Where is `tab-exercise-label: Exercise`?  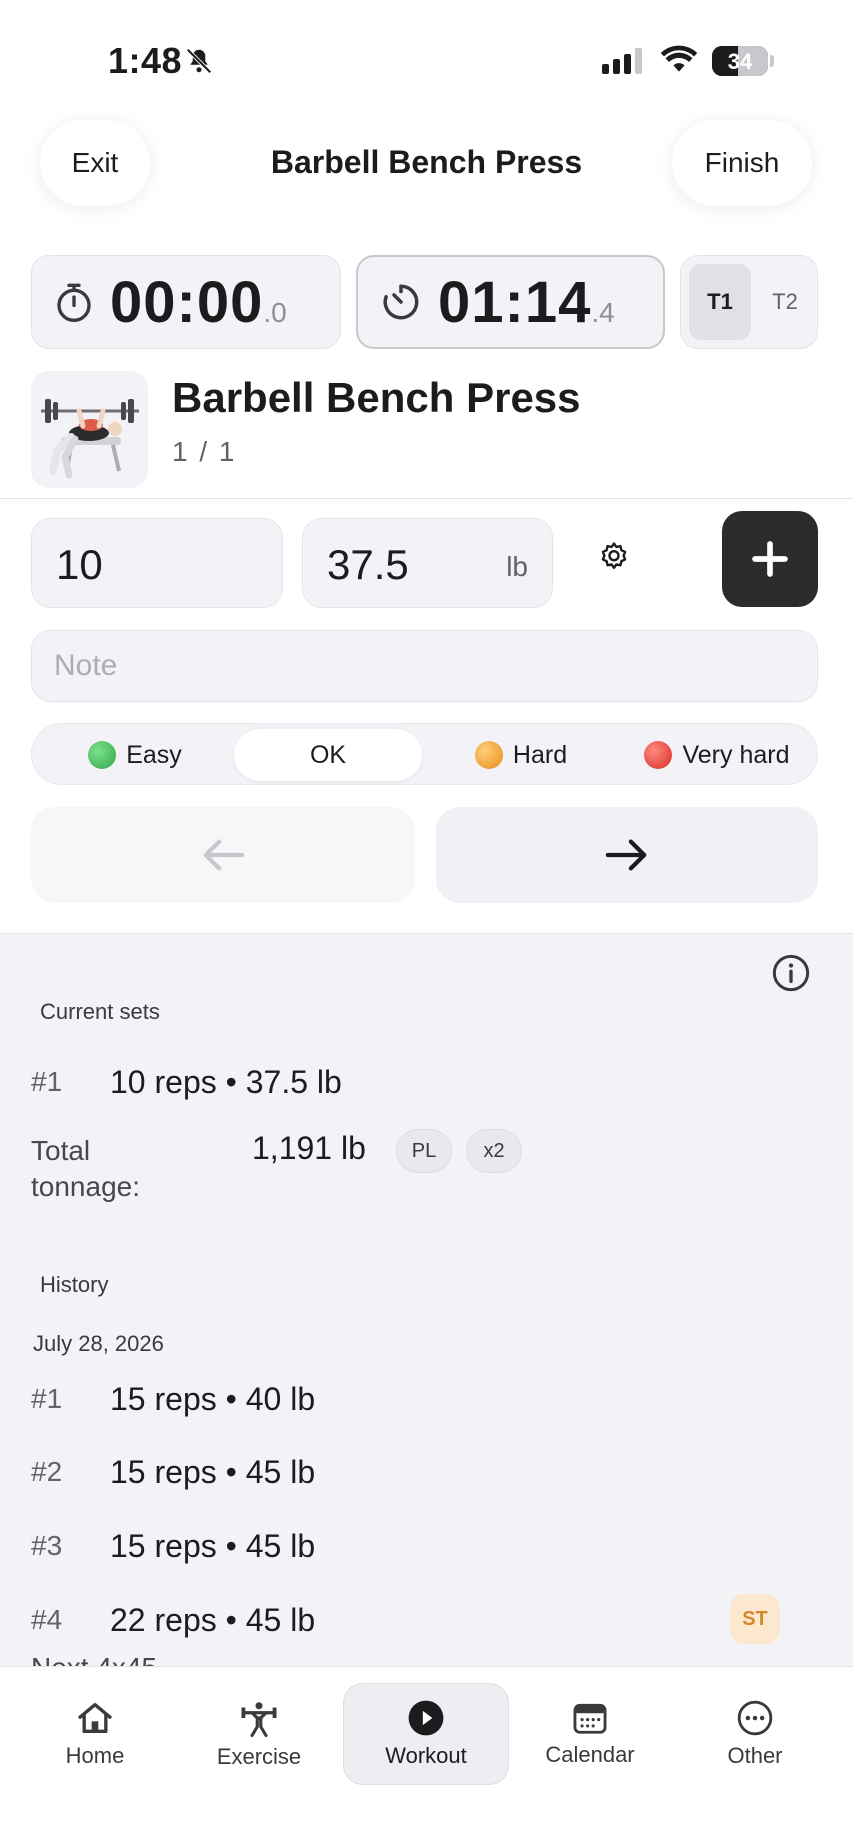
tab-exercise-label: Exercise is located at coordinates (259, 1756).